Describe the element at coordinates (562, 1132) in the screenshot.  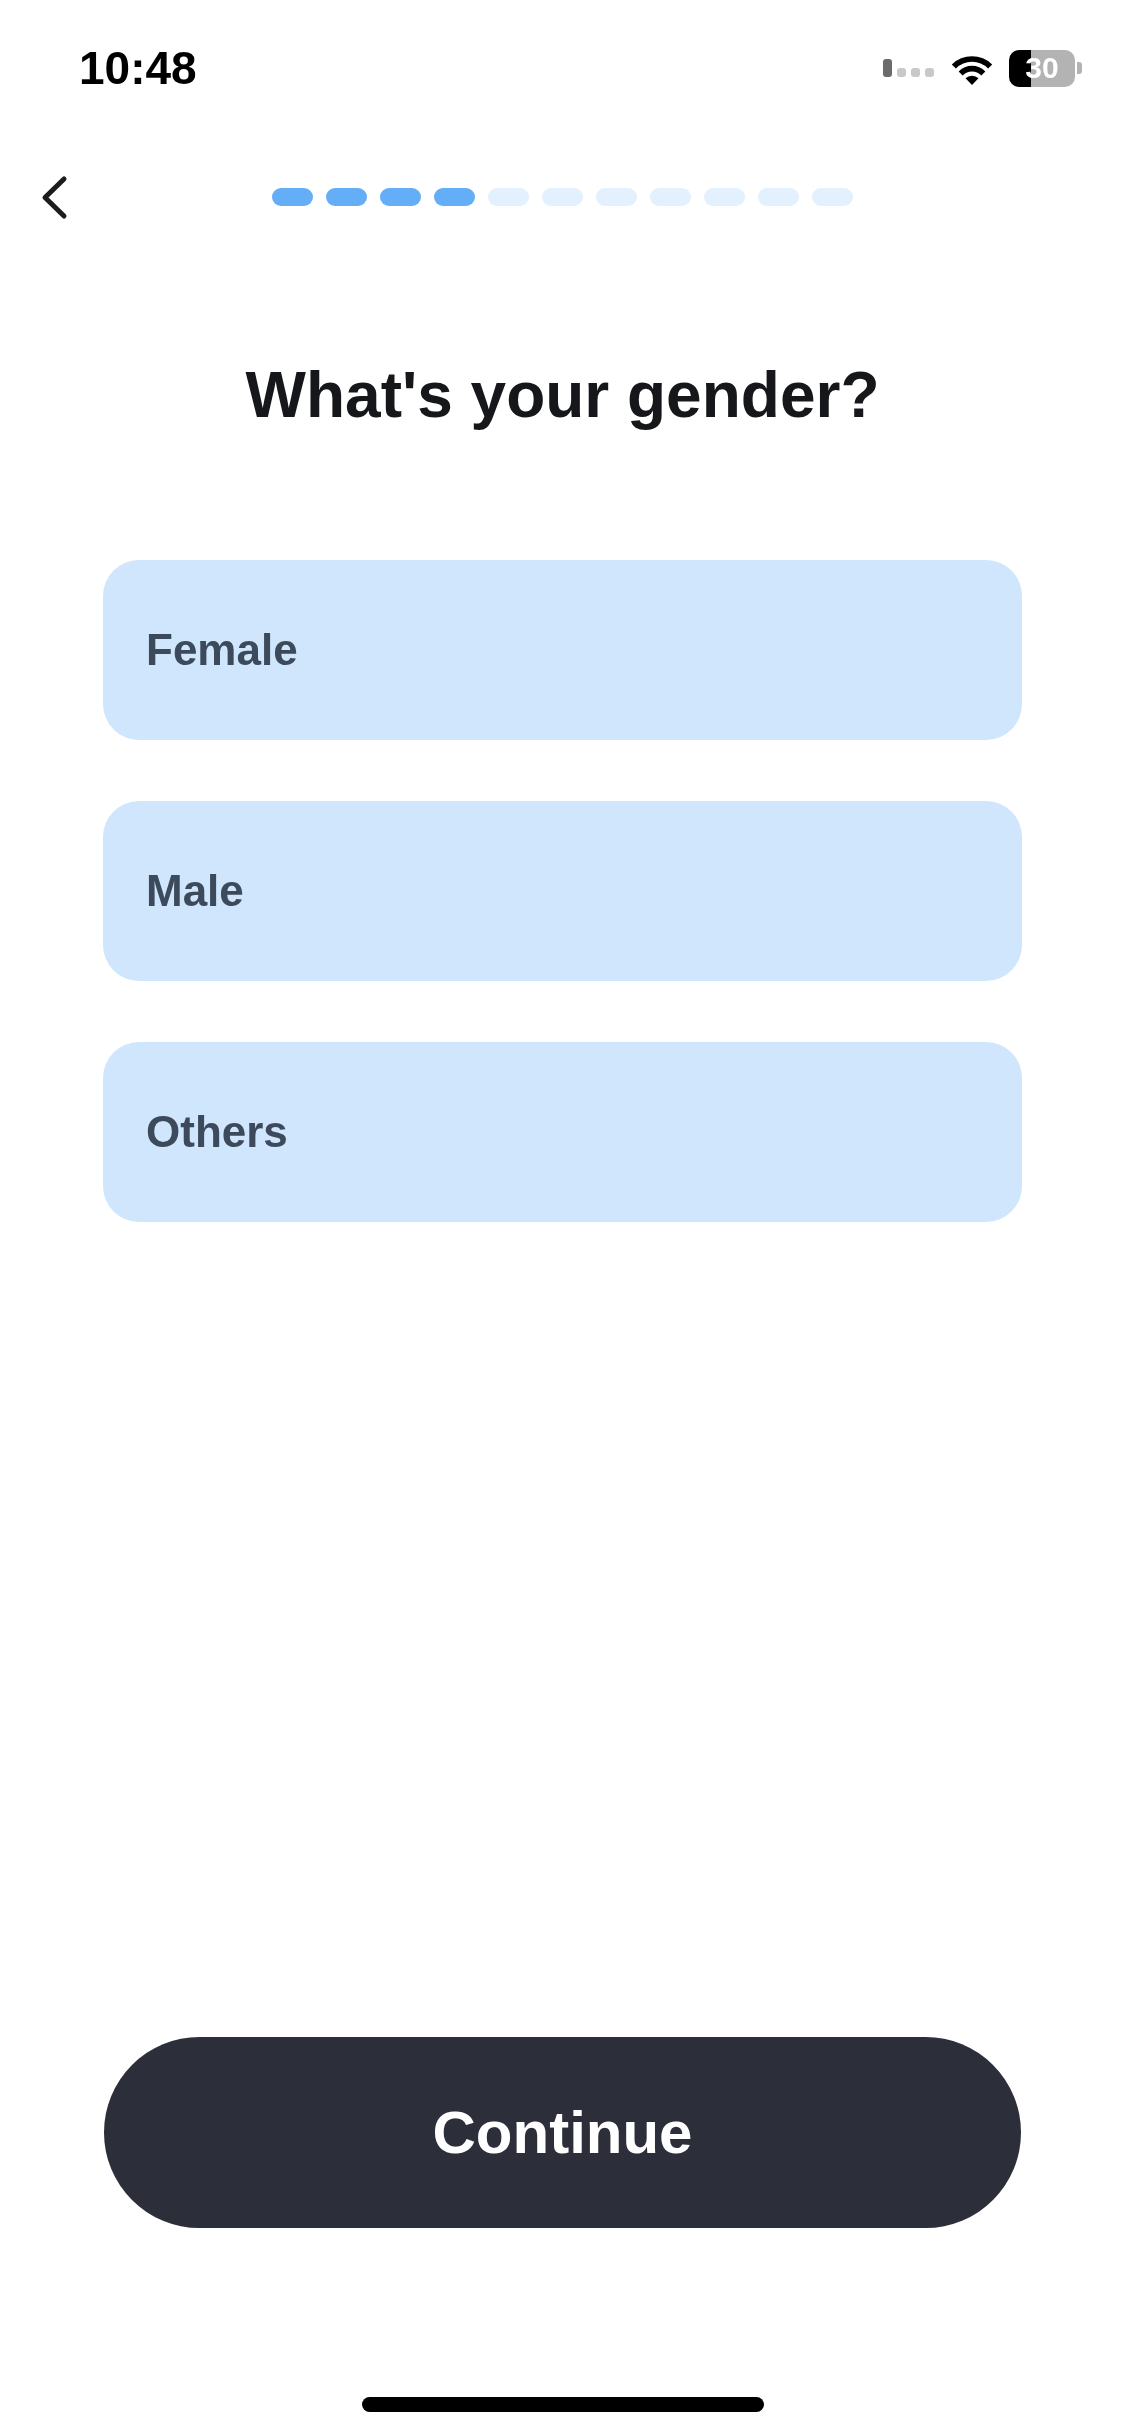
I see `option-button: Others` at that location.